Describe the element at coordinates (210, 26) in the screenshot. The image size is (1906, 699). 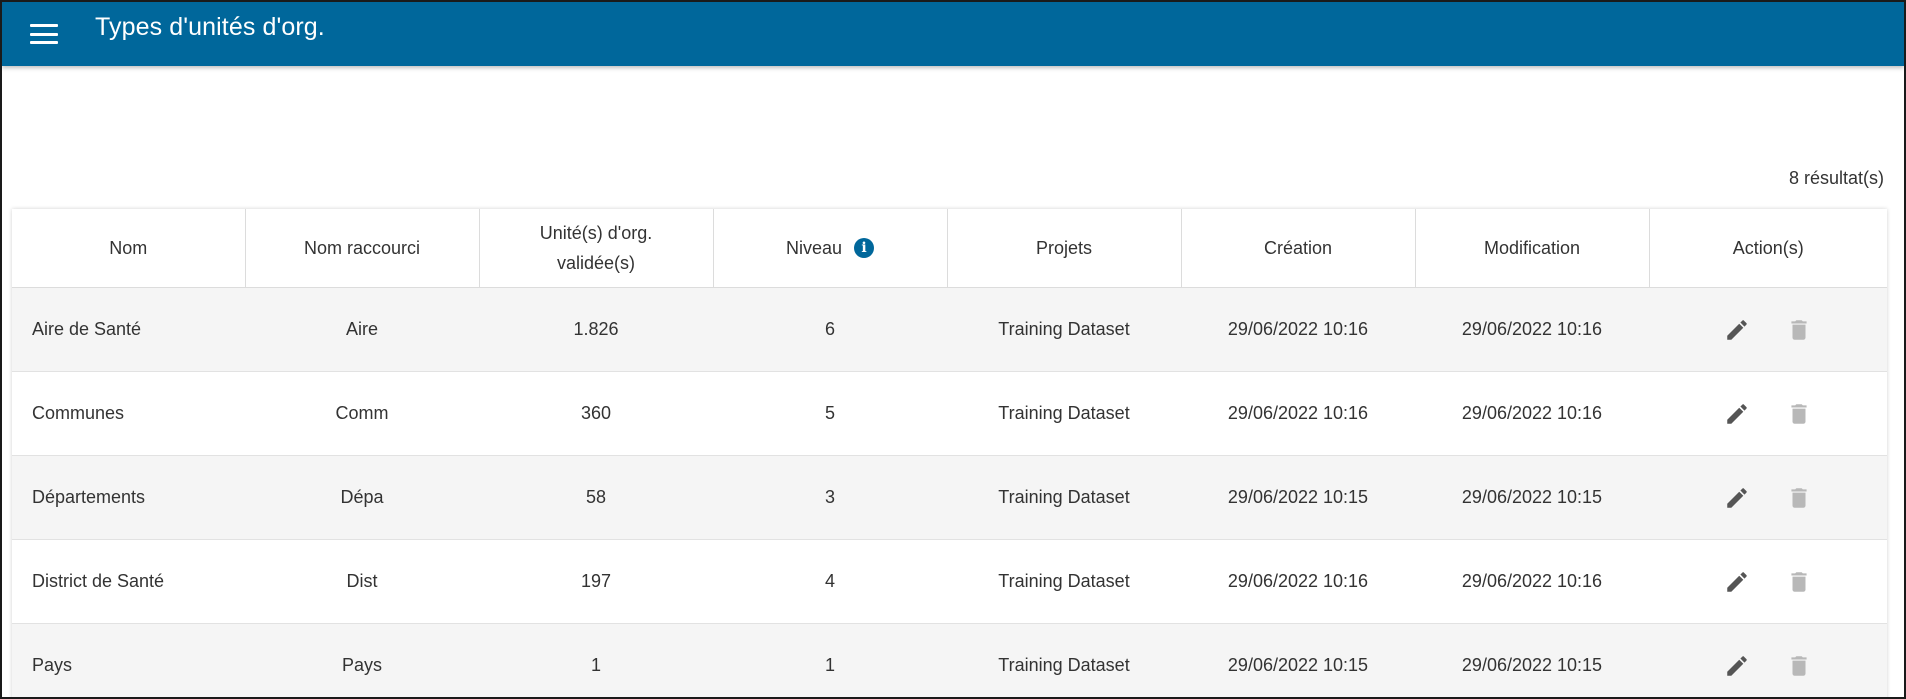
I see `page-title: Types d'unités d'org.` at that location.